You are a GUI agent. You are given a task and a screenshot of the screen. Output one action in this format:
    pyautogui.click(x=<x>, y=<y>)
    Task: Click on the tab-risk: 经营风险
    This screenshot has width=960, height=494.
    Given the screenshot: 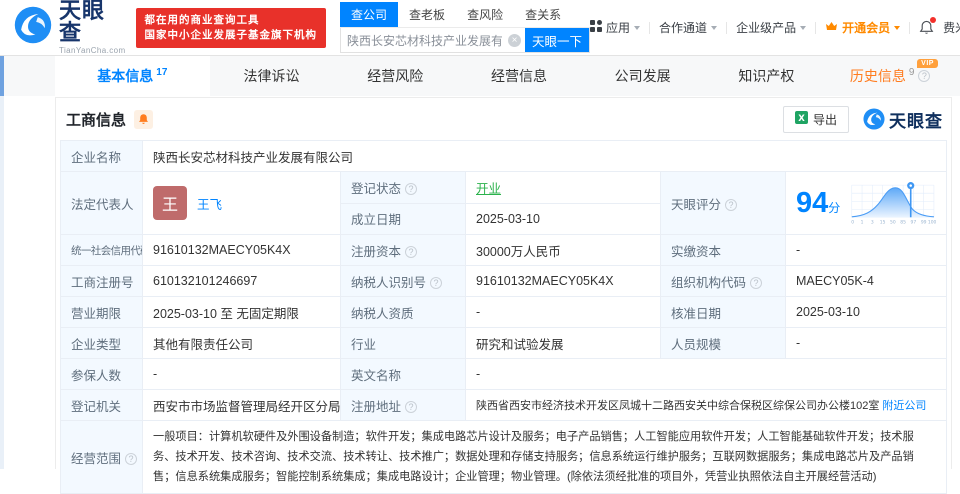 What is the action you would take?
    pyautogui.click(x=395, y=76)
    